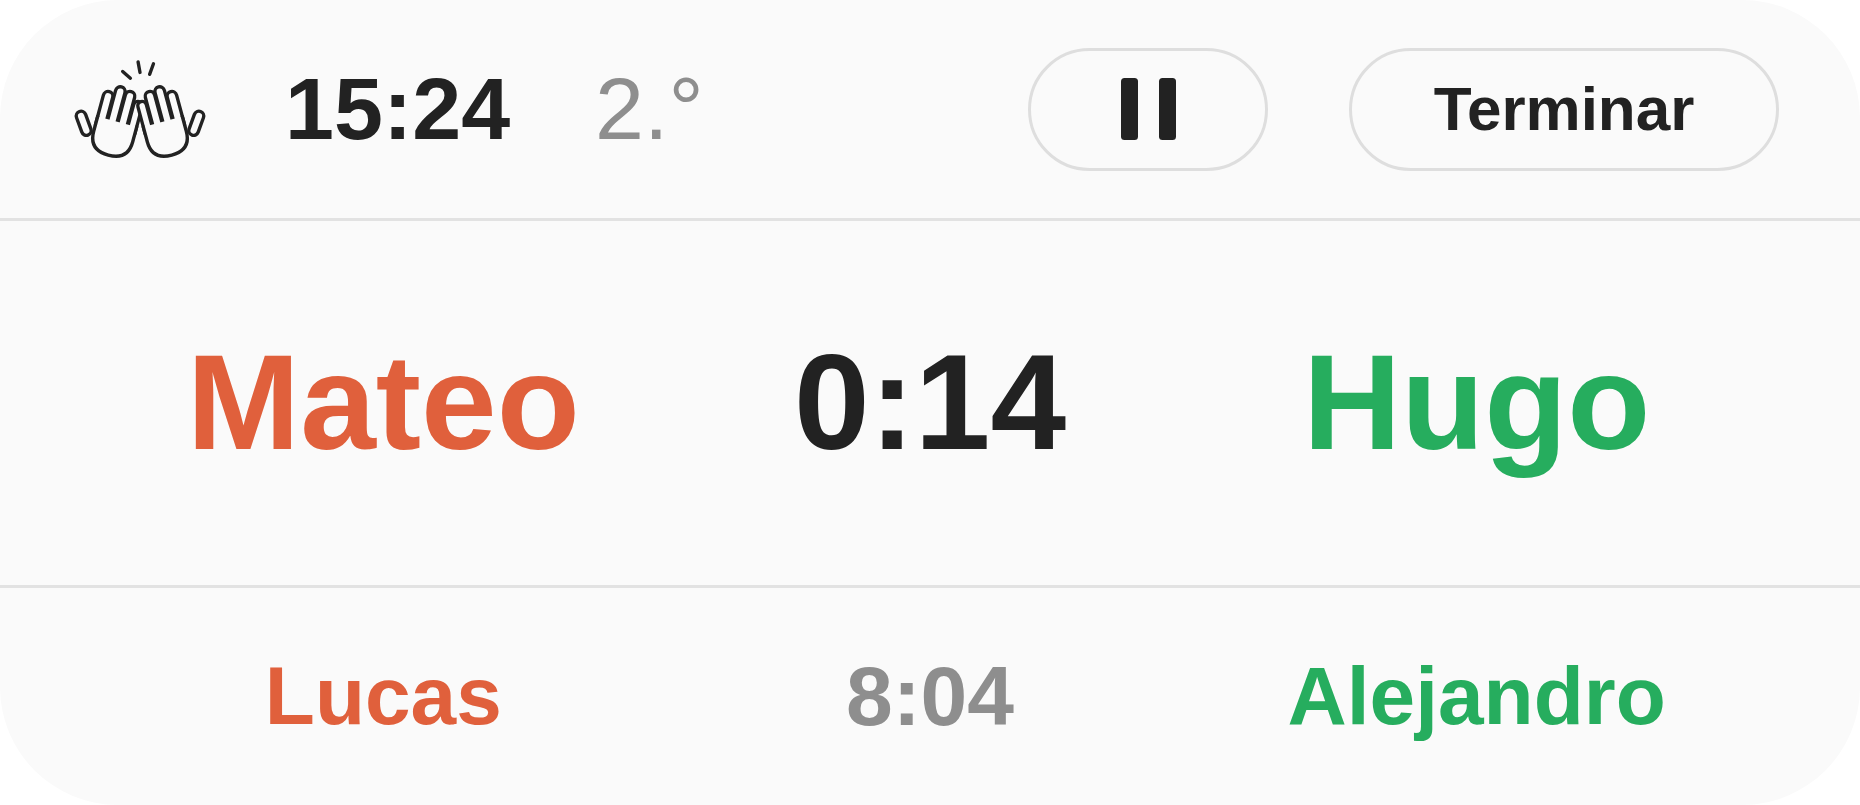 This screenshot has width=1860, height=805. I want to click on match-timer: 0:14, so click(930, 403).